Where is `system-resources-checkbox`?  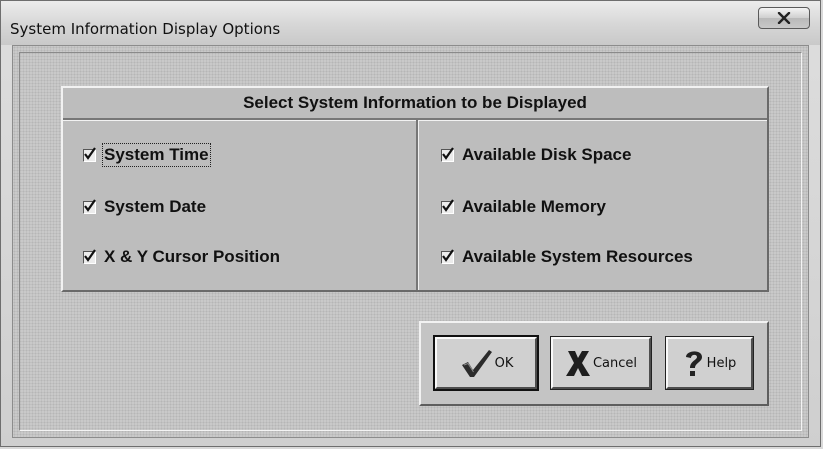 system-resources-checkbox is located at coordinates (447, 256).